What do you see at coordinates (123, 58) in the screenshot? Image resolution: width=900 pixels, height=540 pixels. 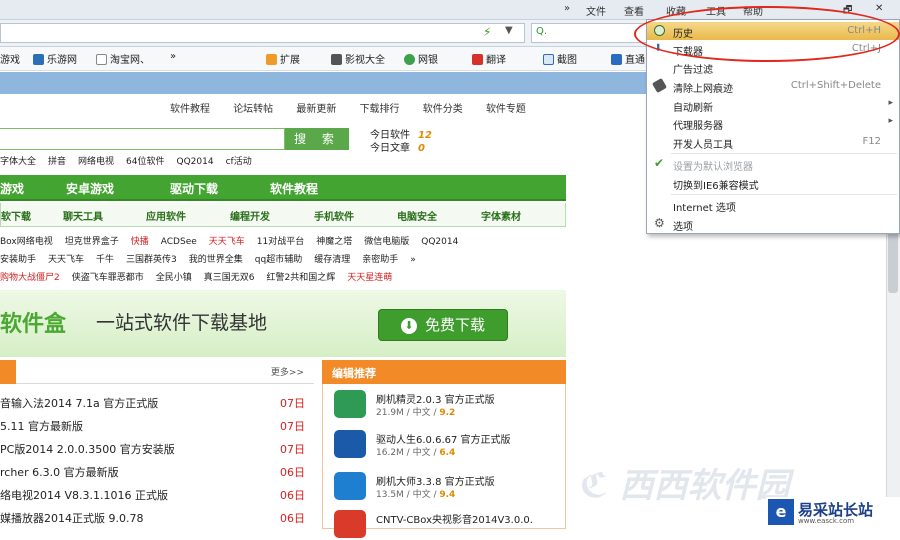 I see `bookmark-taobao: 淘宝网、` at bounding box center [123, 58].